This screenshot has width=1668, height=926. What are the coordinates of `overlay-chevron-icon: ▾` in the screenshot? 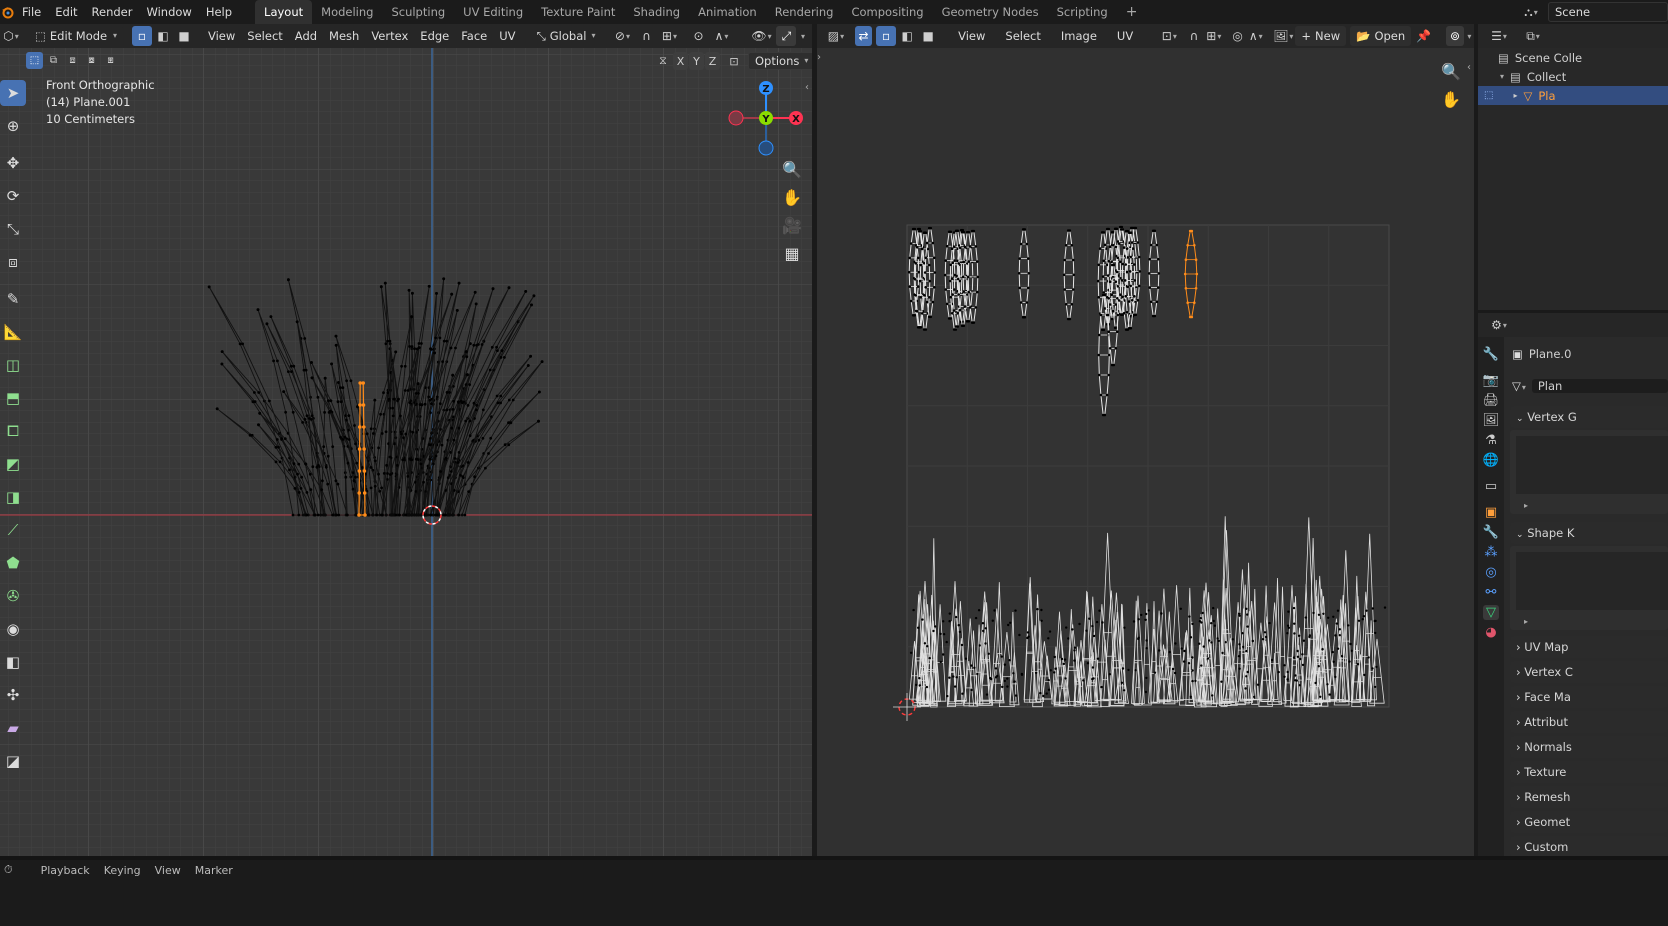 It's located at (802, 36).